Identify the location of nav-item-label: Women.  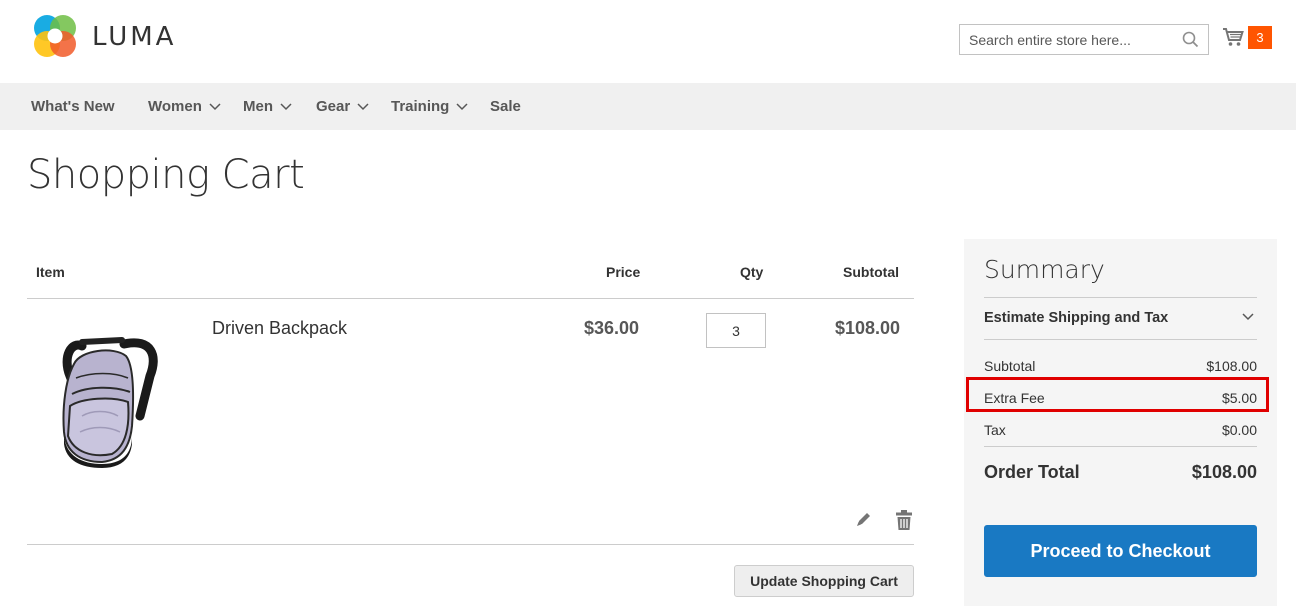
(175, 106).